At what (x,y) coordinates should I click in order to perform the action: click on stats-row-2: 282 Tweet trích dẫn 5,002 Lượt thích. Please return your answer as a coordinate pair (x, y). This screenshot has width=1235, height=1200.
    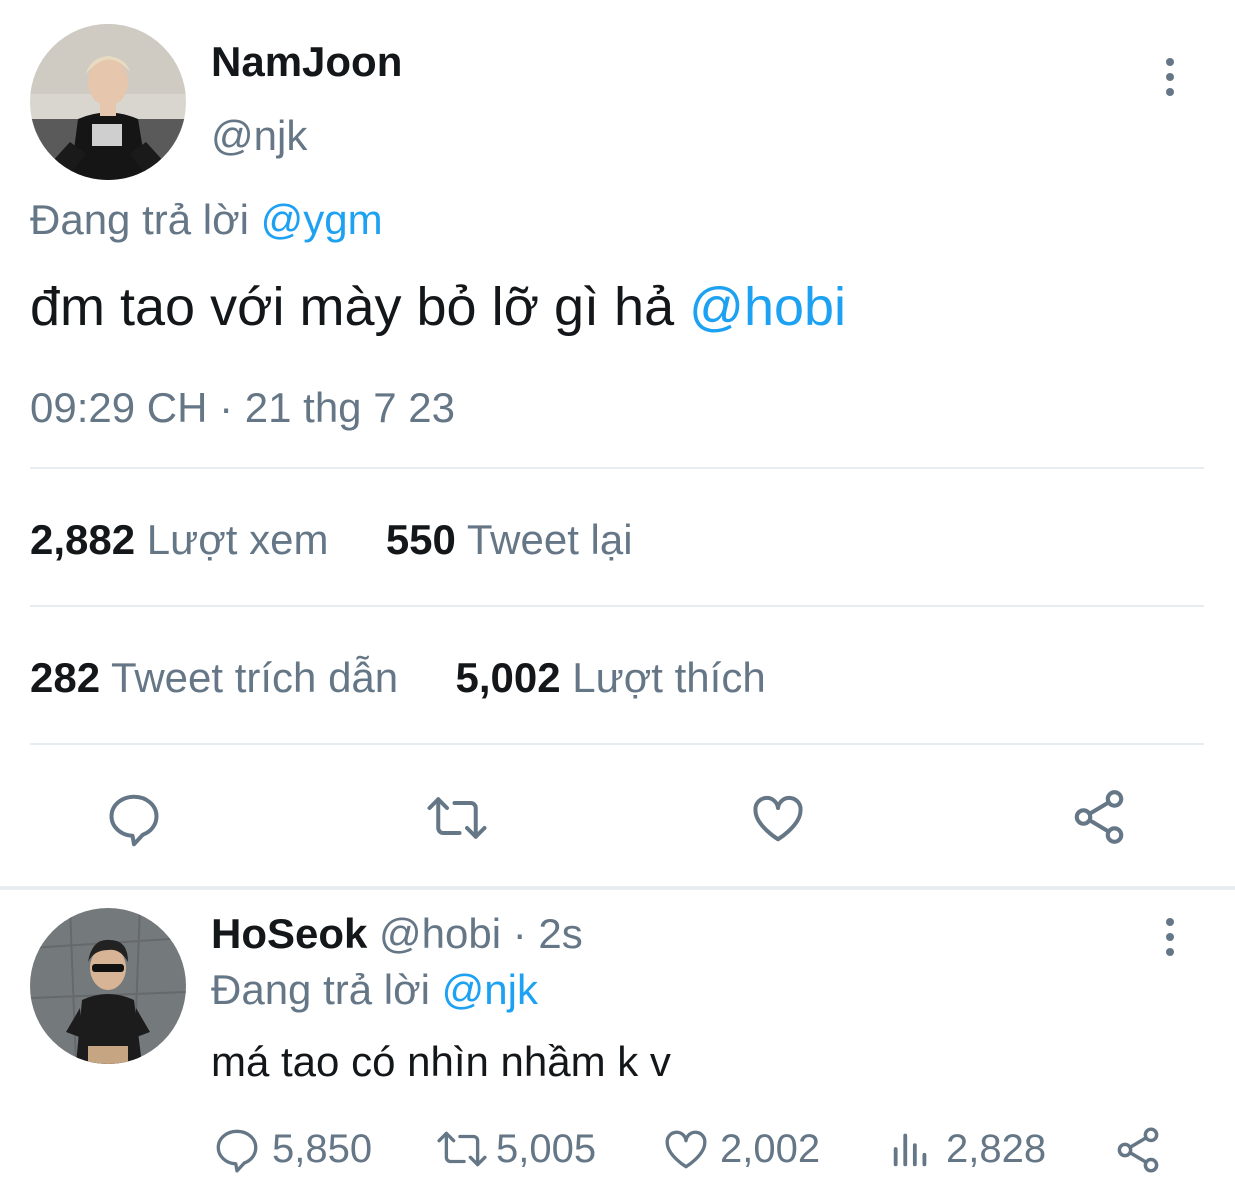
    Looking at the image, I should click on (398, 678).